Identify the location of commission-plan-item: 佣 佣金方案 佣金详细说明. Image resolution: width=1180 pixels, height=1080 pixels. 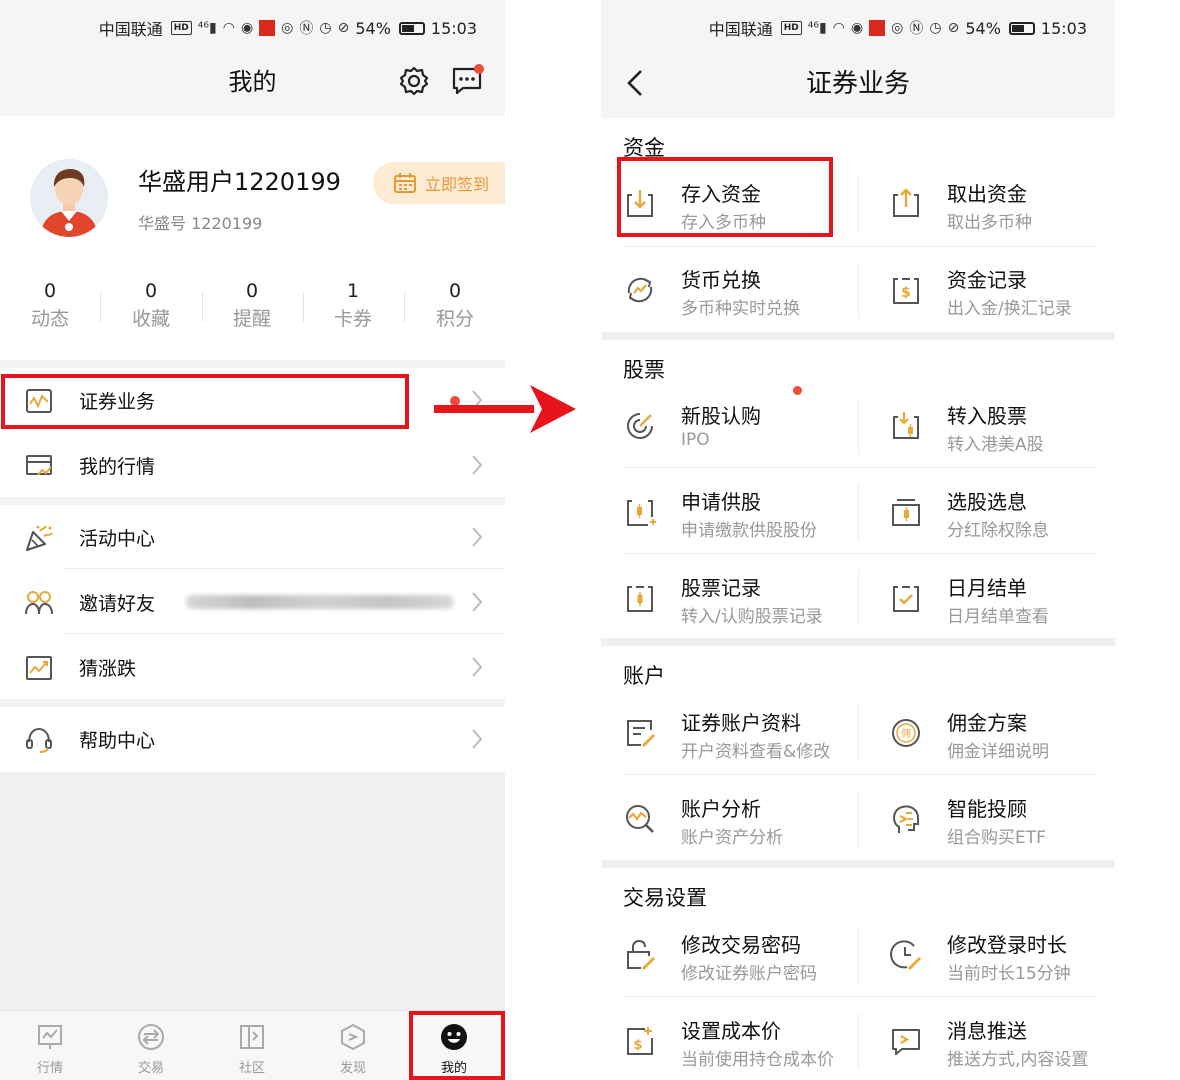
(1002, 732).